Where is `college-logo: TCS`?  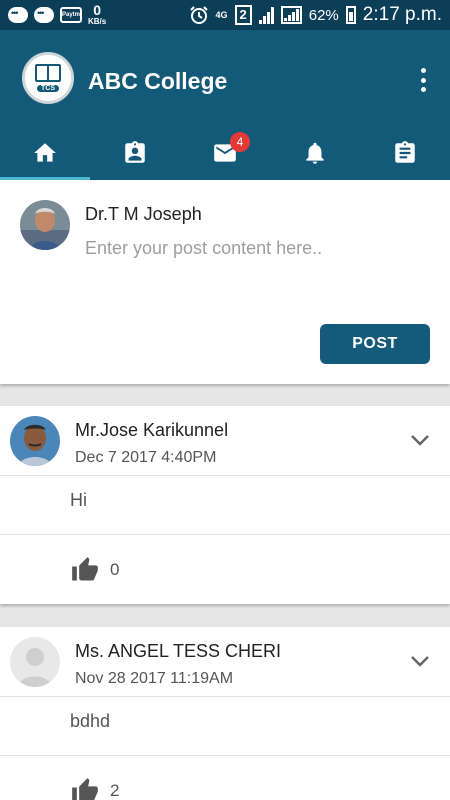
college-logo: TCS is located at coordinates (48, 78).